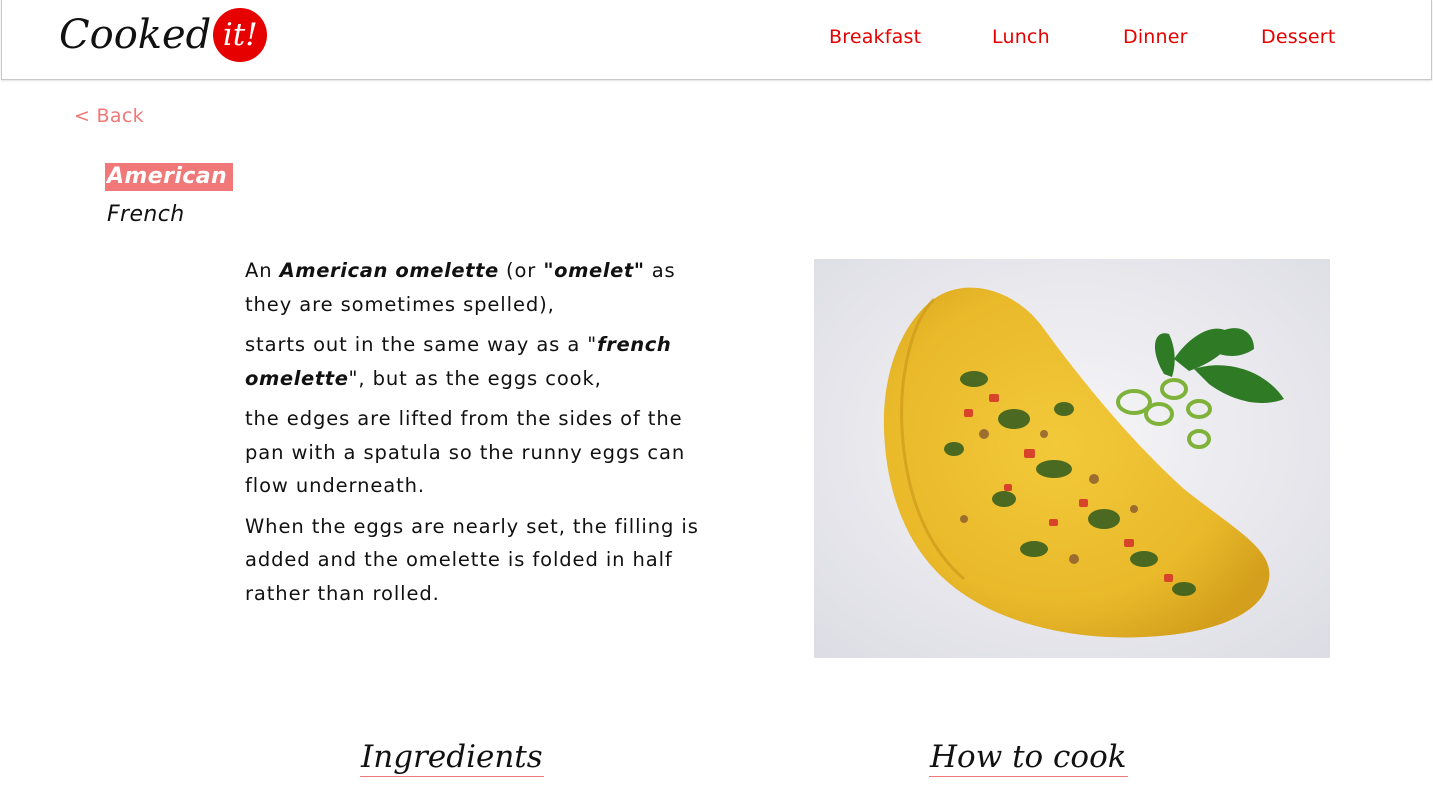 Image resolution: width=1433 pixels, height=803 pixels. Describe the element at coordinates (421, 344) in the screenshot. I see `text: starts out in the same way as a "` at that location.